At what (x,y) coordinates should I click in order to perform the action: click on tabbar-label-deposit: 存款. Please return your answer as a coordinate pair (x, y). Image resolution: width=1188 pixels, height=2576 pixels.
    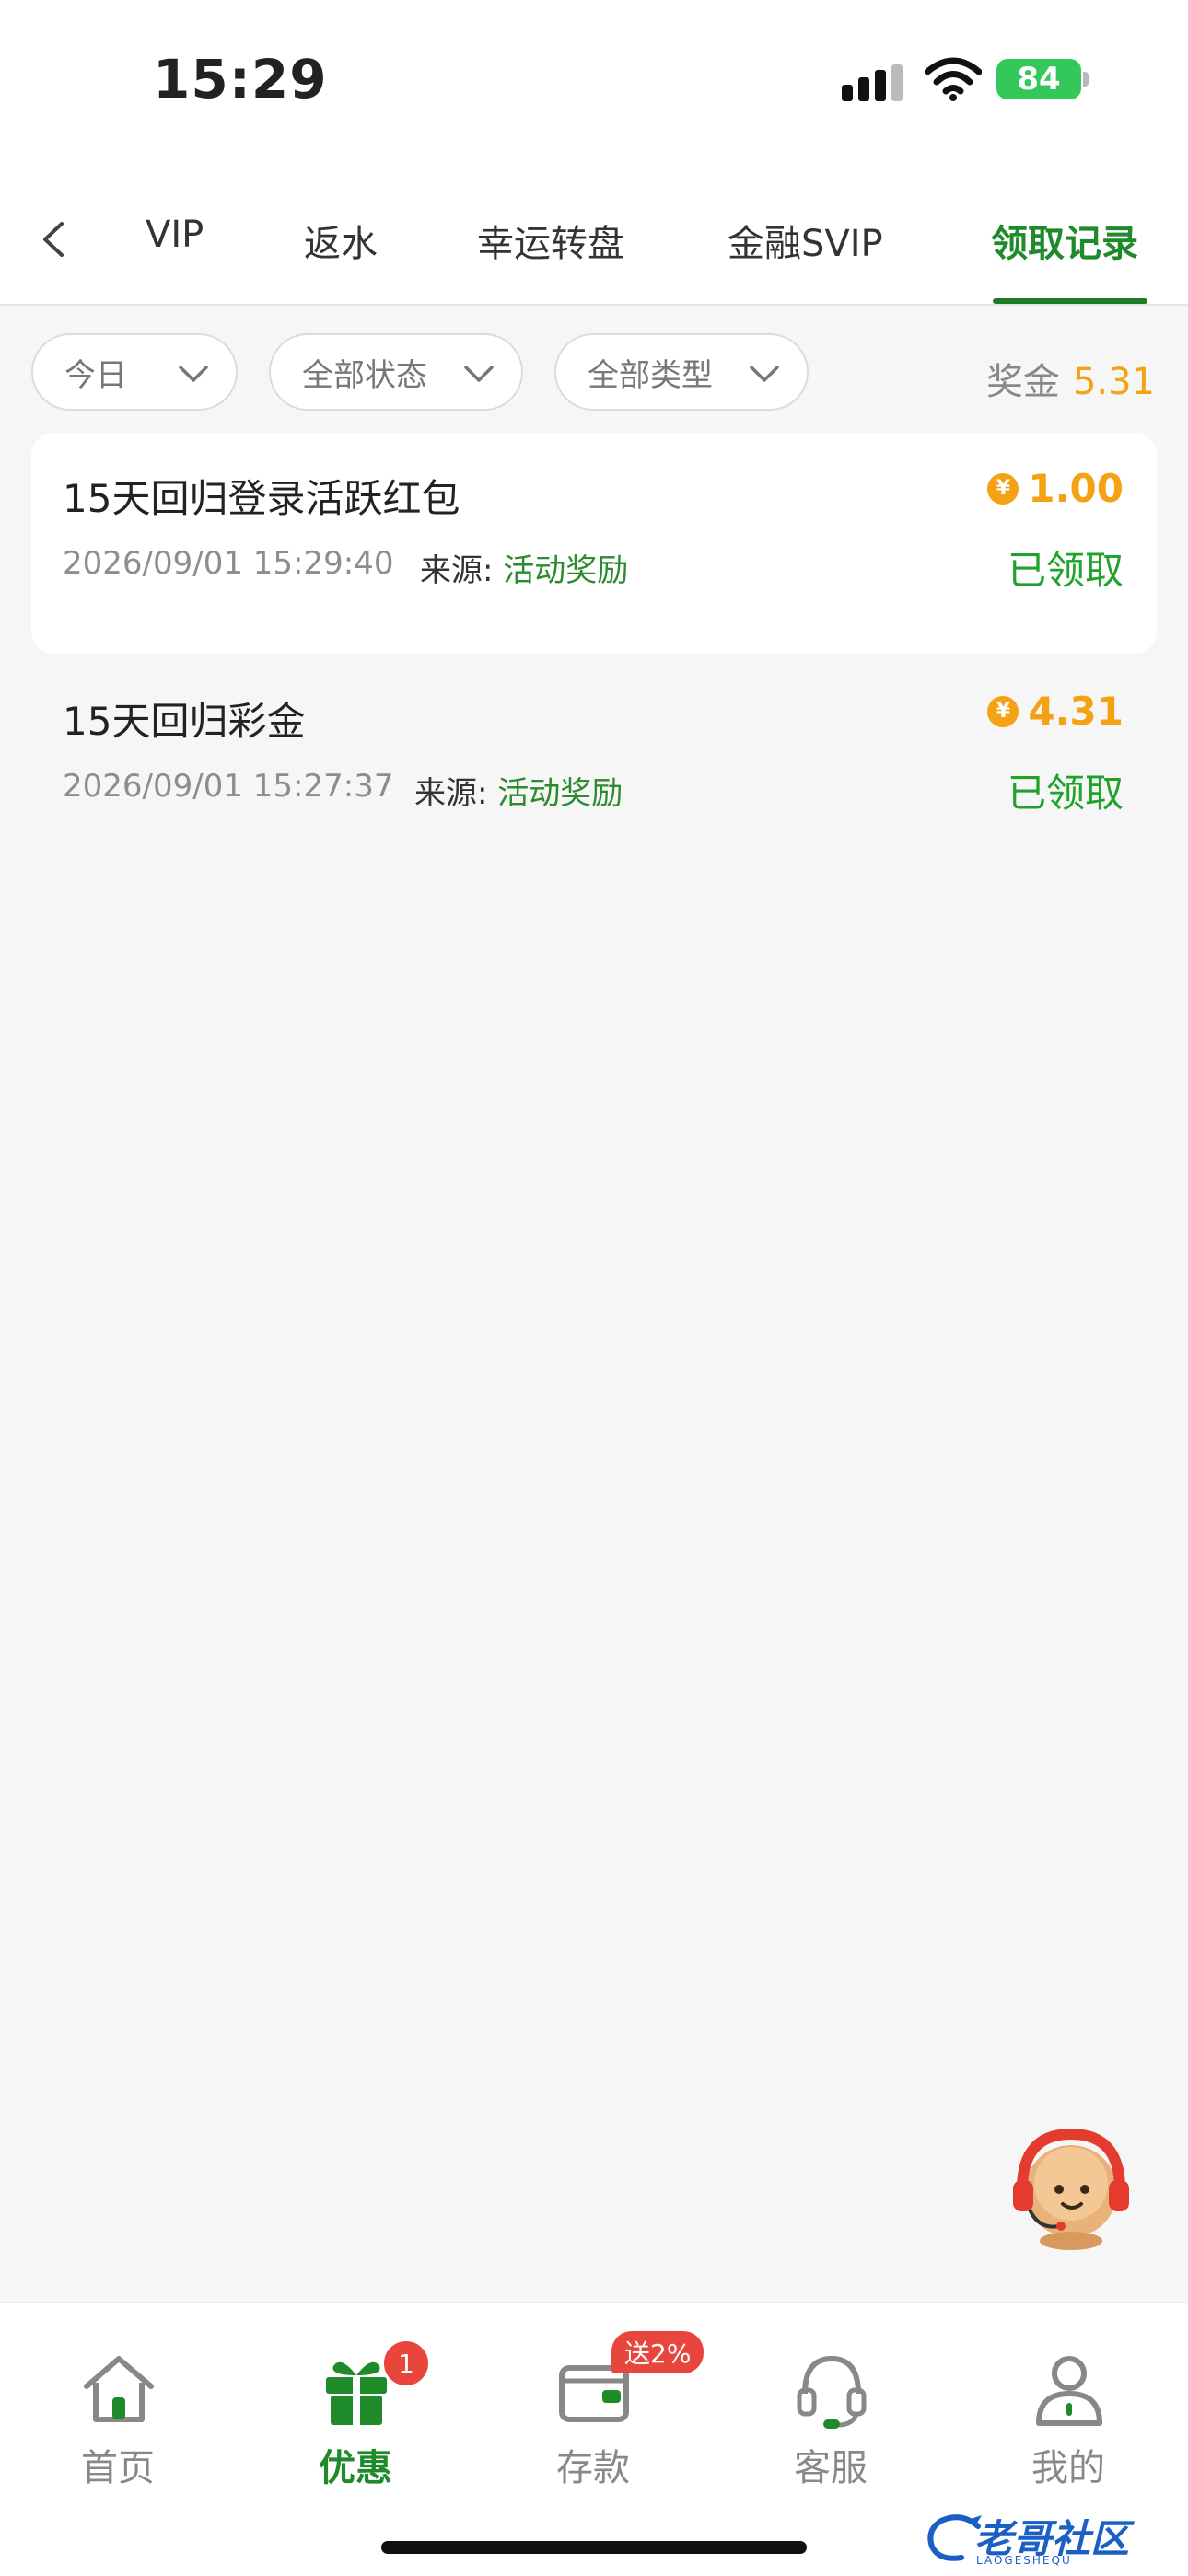
    Looking at the image, I should click on (593, 2468).